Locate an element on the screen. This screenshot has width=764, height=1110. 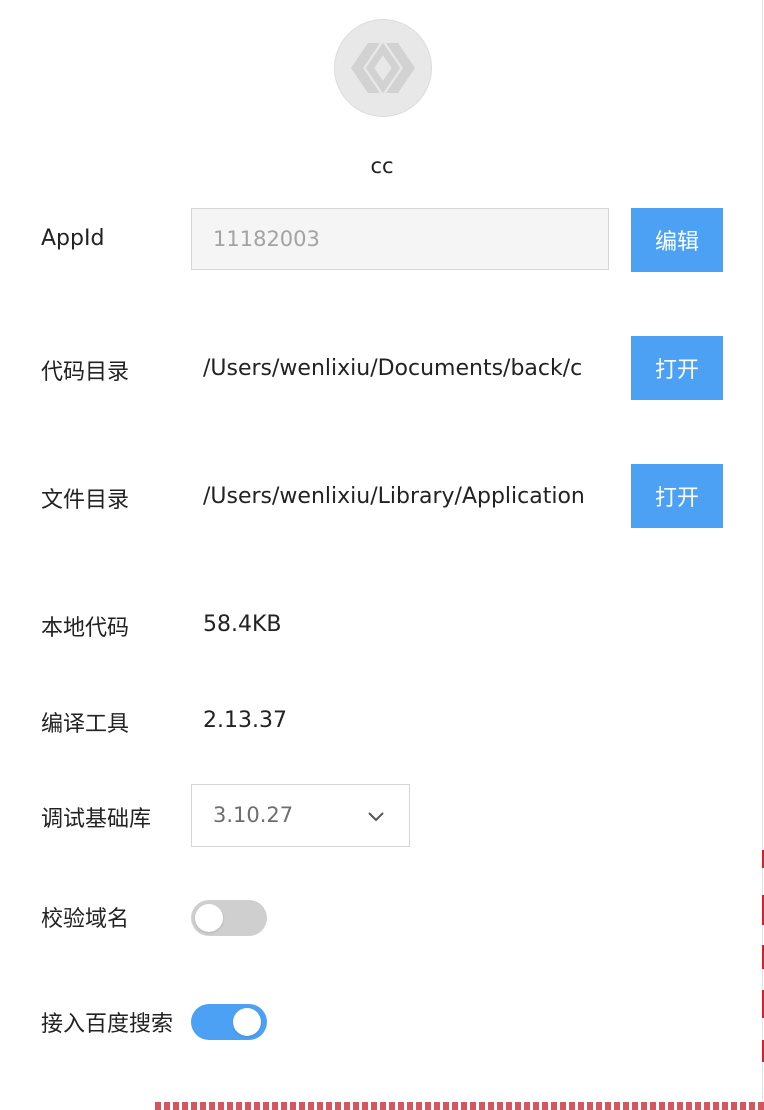
verify-domain-toggle is located at coordinates (229, 918).